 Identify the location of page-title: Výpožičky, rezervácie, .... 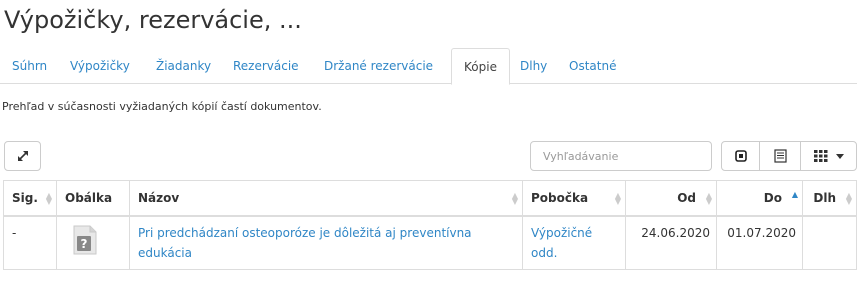
(153, 20).